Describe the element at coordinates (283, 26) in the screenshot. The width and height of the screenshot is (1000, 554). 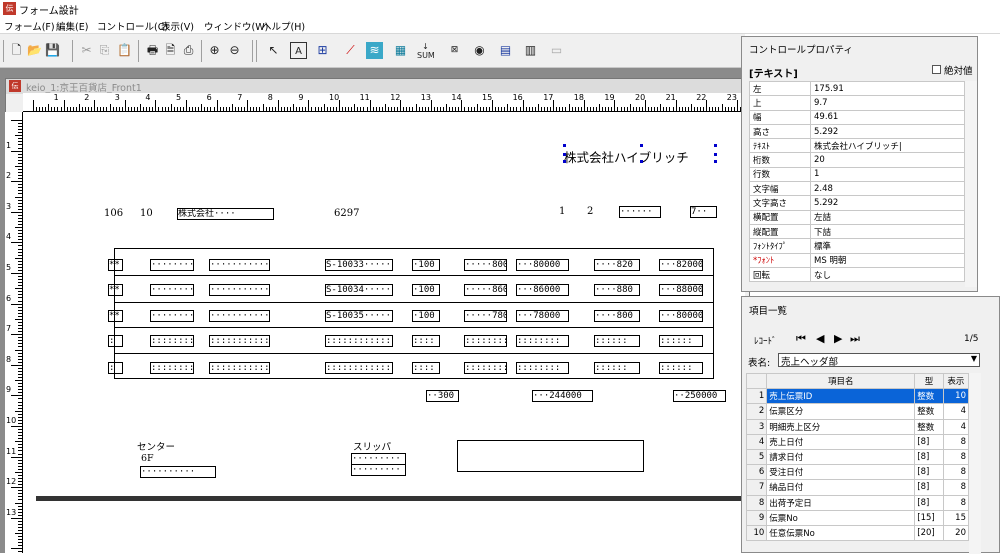
I see `menu-help: ヘルプ(H)` at that location.